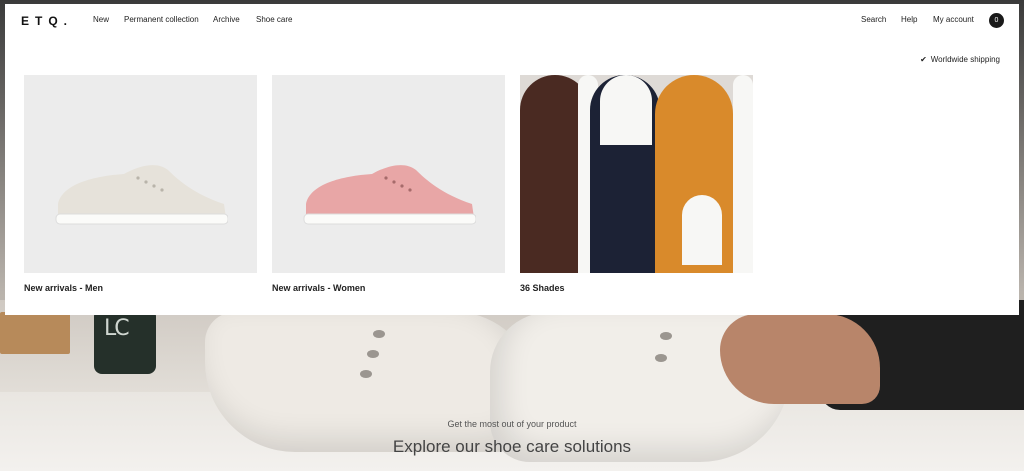 This screenshot has width=1024, height=471. Describe the element at coordinates (47, 21) in the screenshot. I see `brand-logo: ETQ.` at that location.